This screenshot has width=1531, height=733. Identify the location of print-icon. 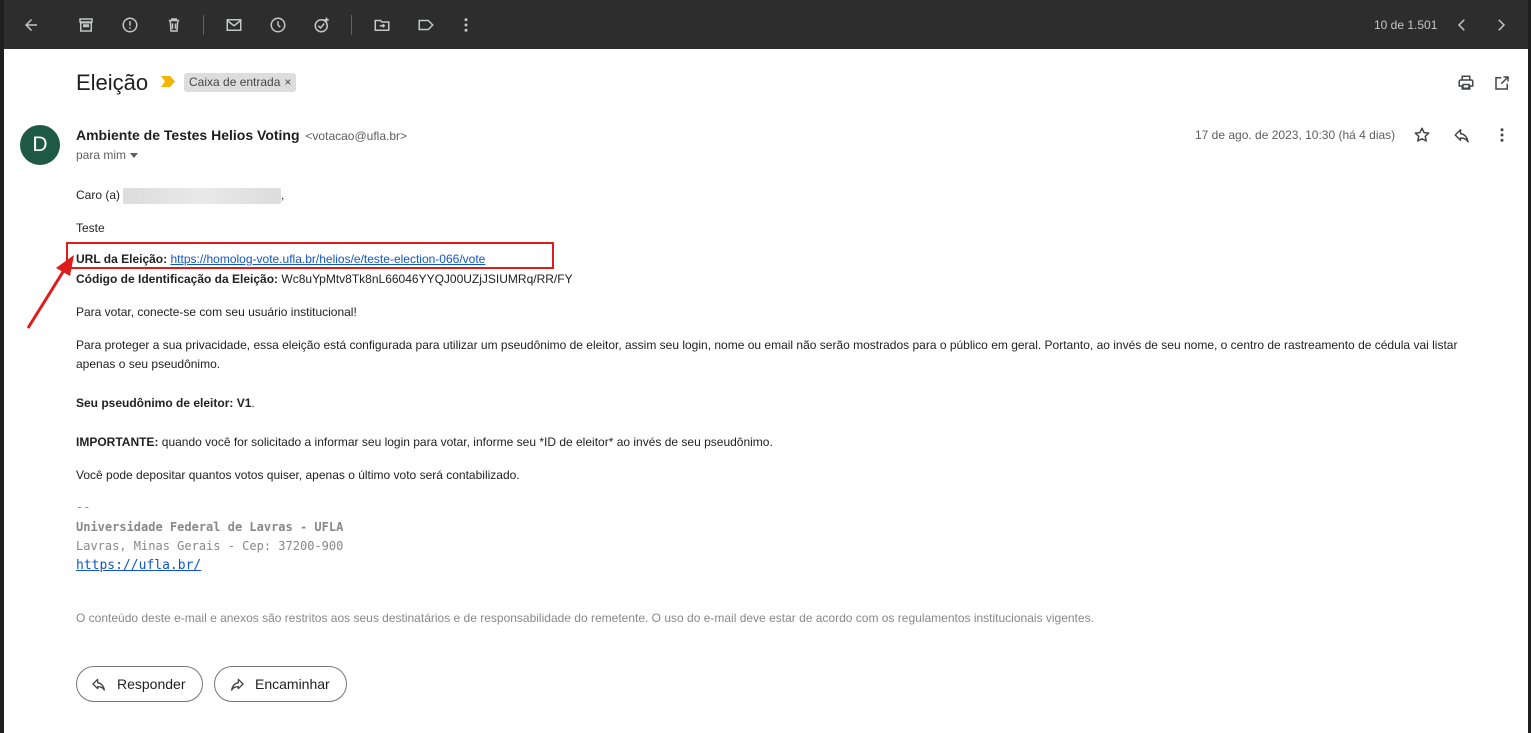
(1466, 83).